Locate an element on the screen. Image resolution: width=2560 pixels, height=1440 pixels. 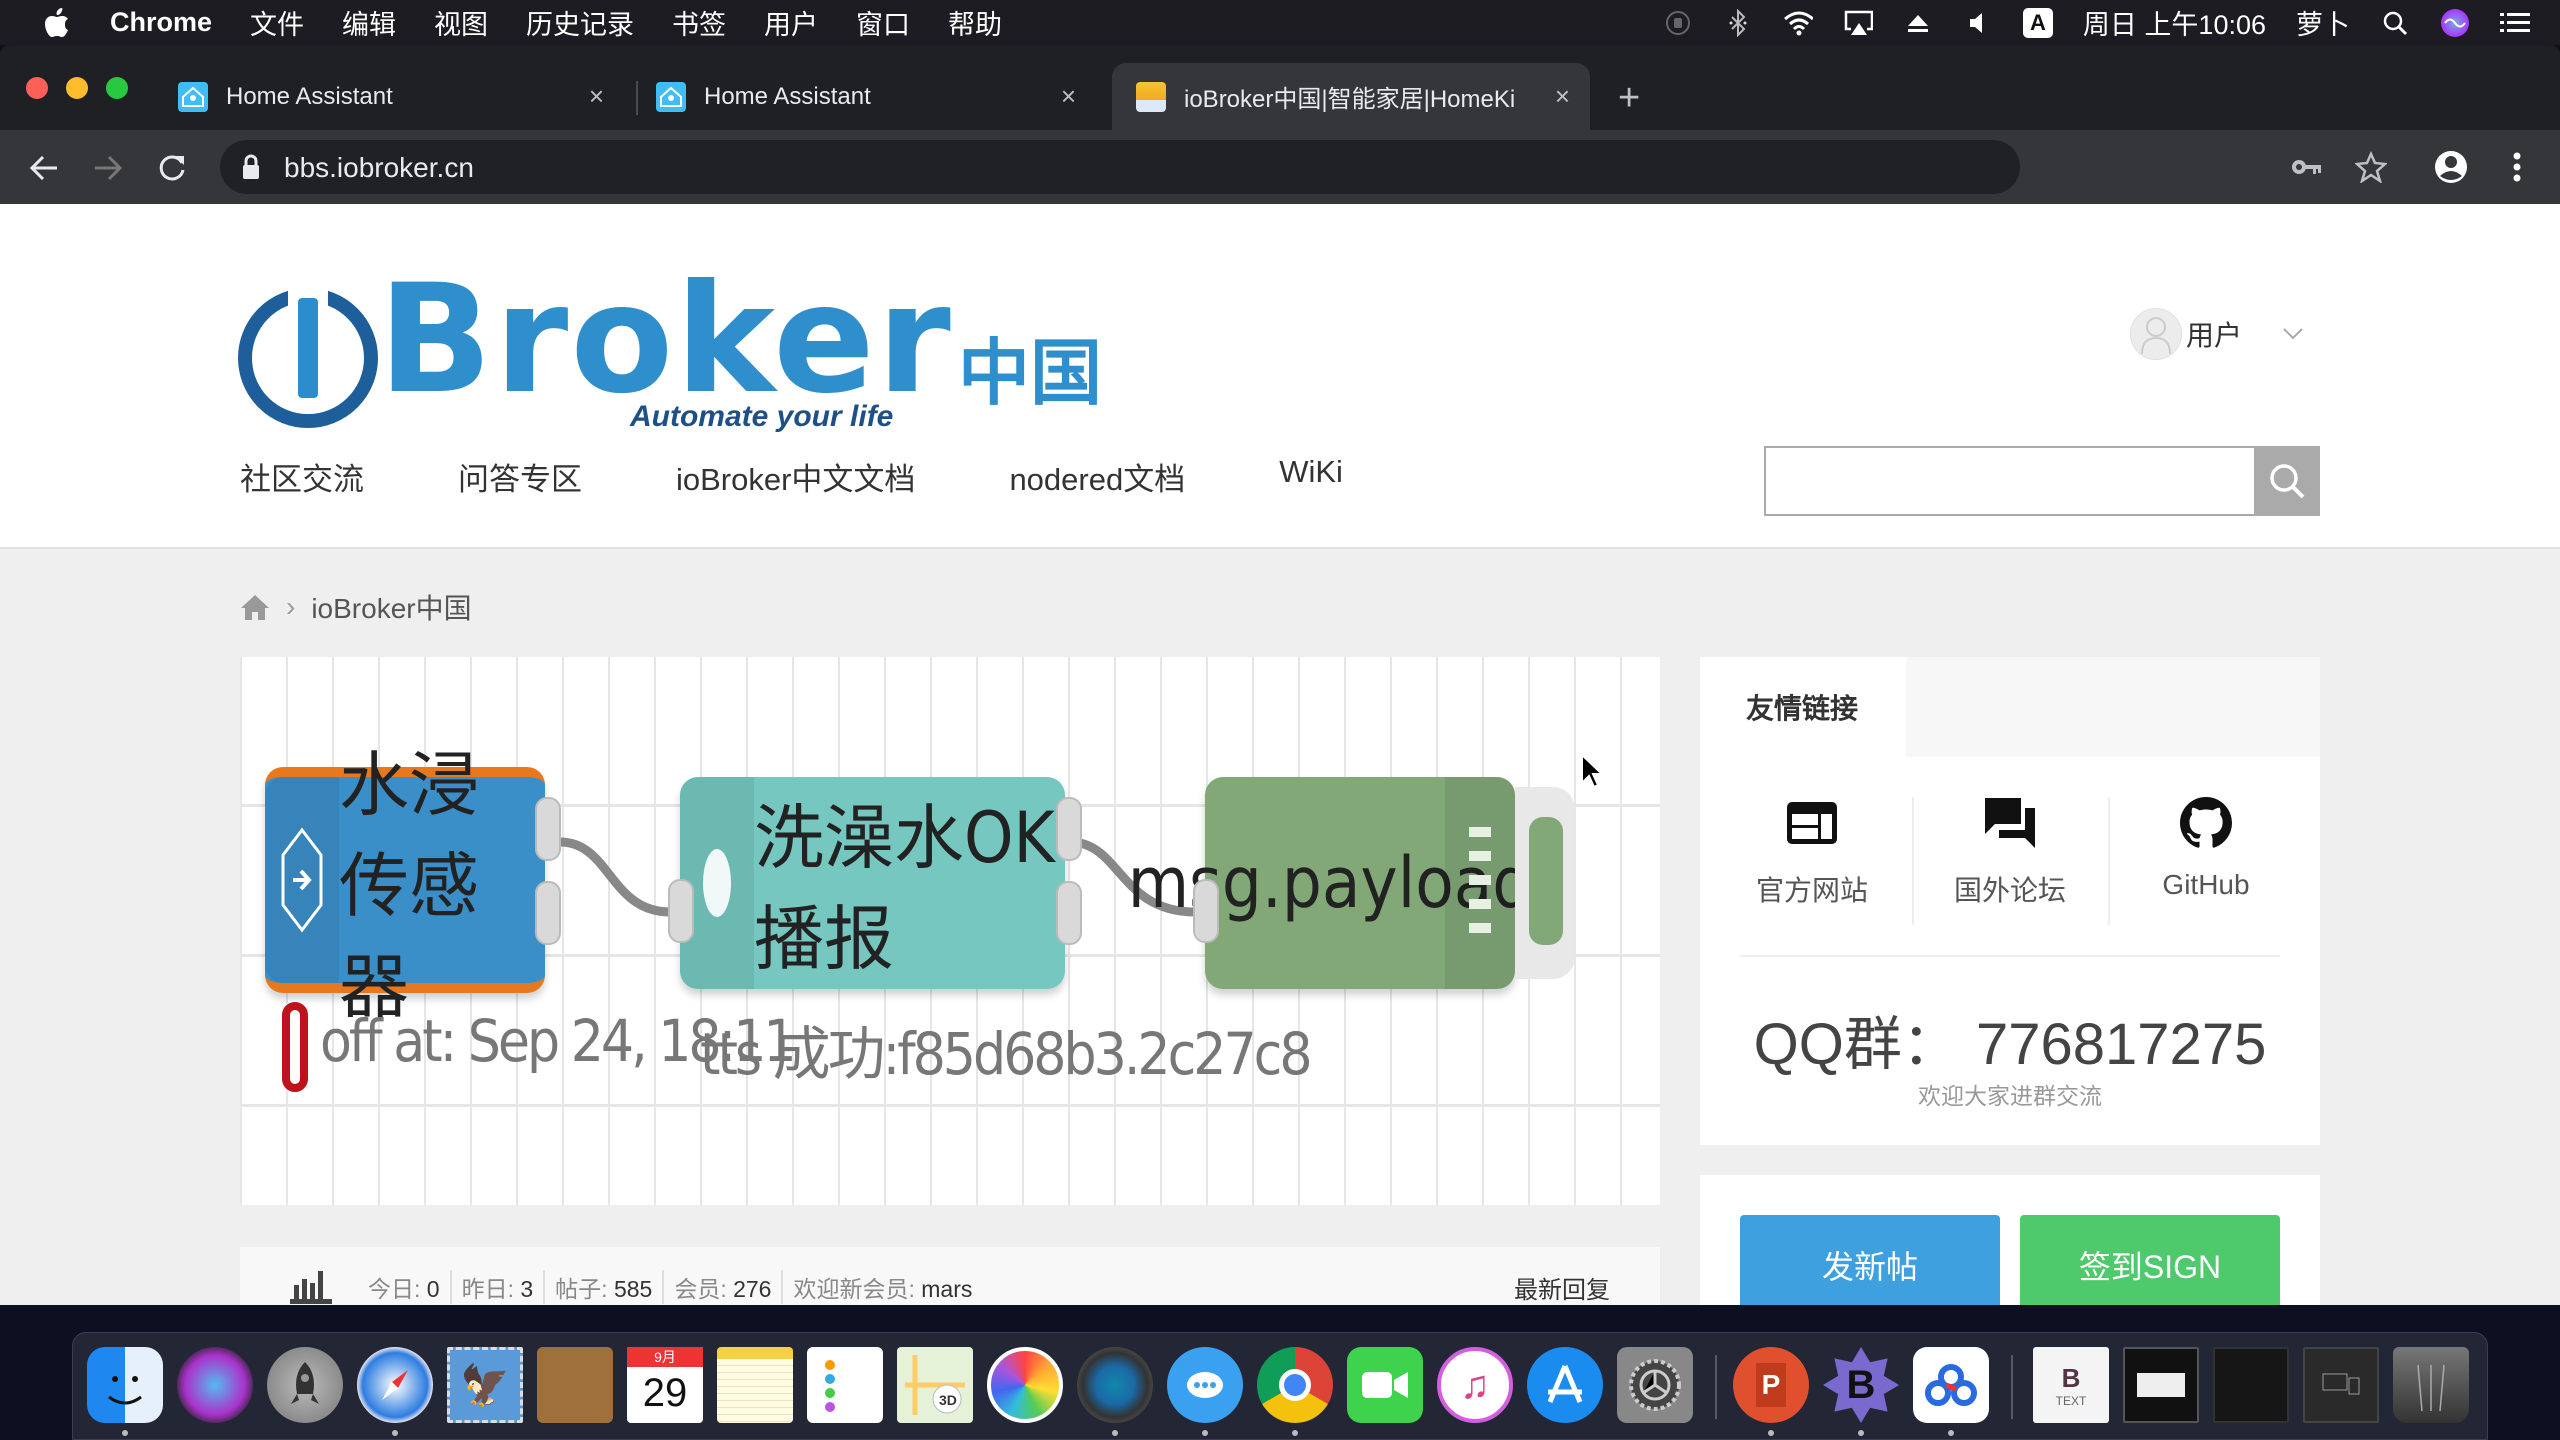
volume-icon is located at coordinates (1978, 23).